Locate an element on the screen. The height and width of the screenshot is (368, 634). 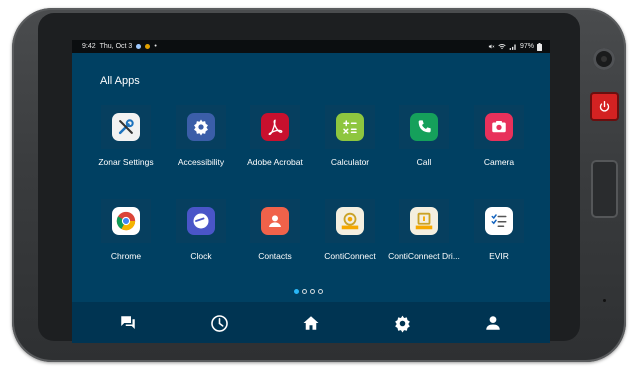
power-icon is located at coordinates (604, 106).